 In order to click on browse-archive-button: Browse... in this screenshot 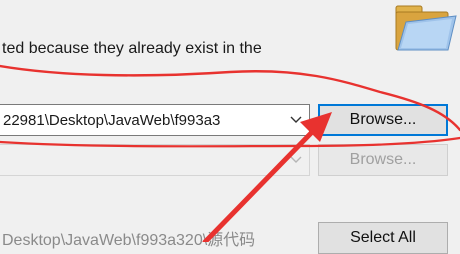, I will do `click(383, 160)`.